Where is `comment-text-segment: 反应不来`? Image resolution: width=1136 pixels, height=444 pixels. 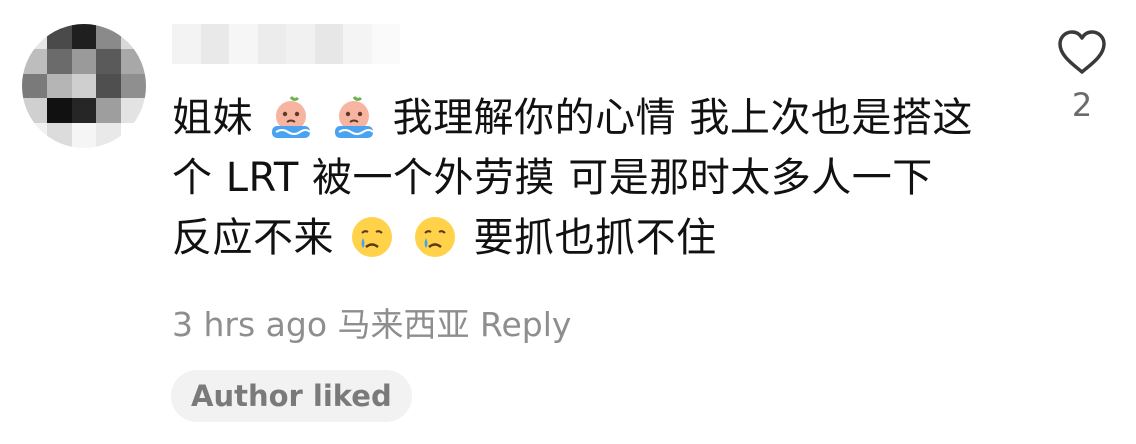 comment-text-segment: 反应不来 is located at coordinates (253, 238).